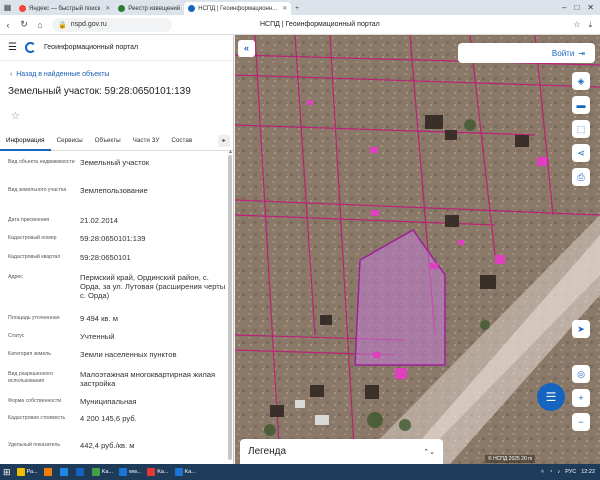  What do you see at coordinates (146, 141) in the screenshot?
I see `tab-parcel-parts: Части ЗУ` at bounding box center [146, 141].